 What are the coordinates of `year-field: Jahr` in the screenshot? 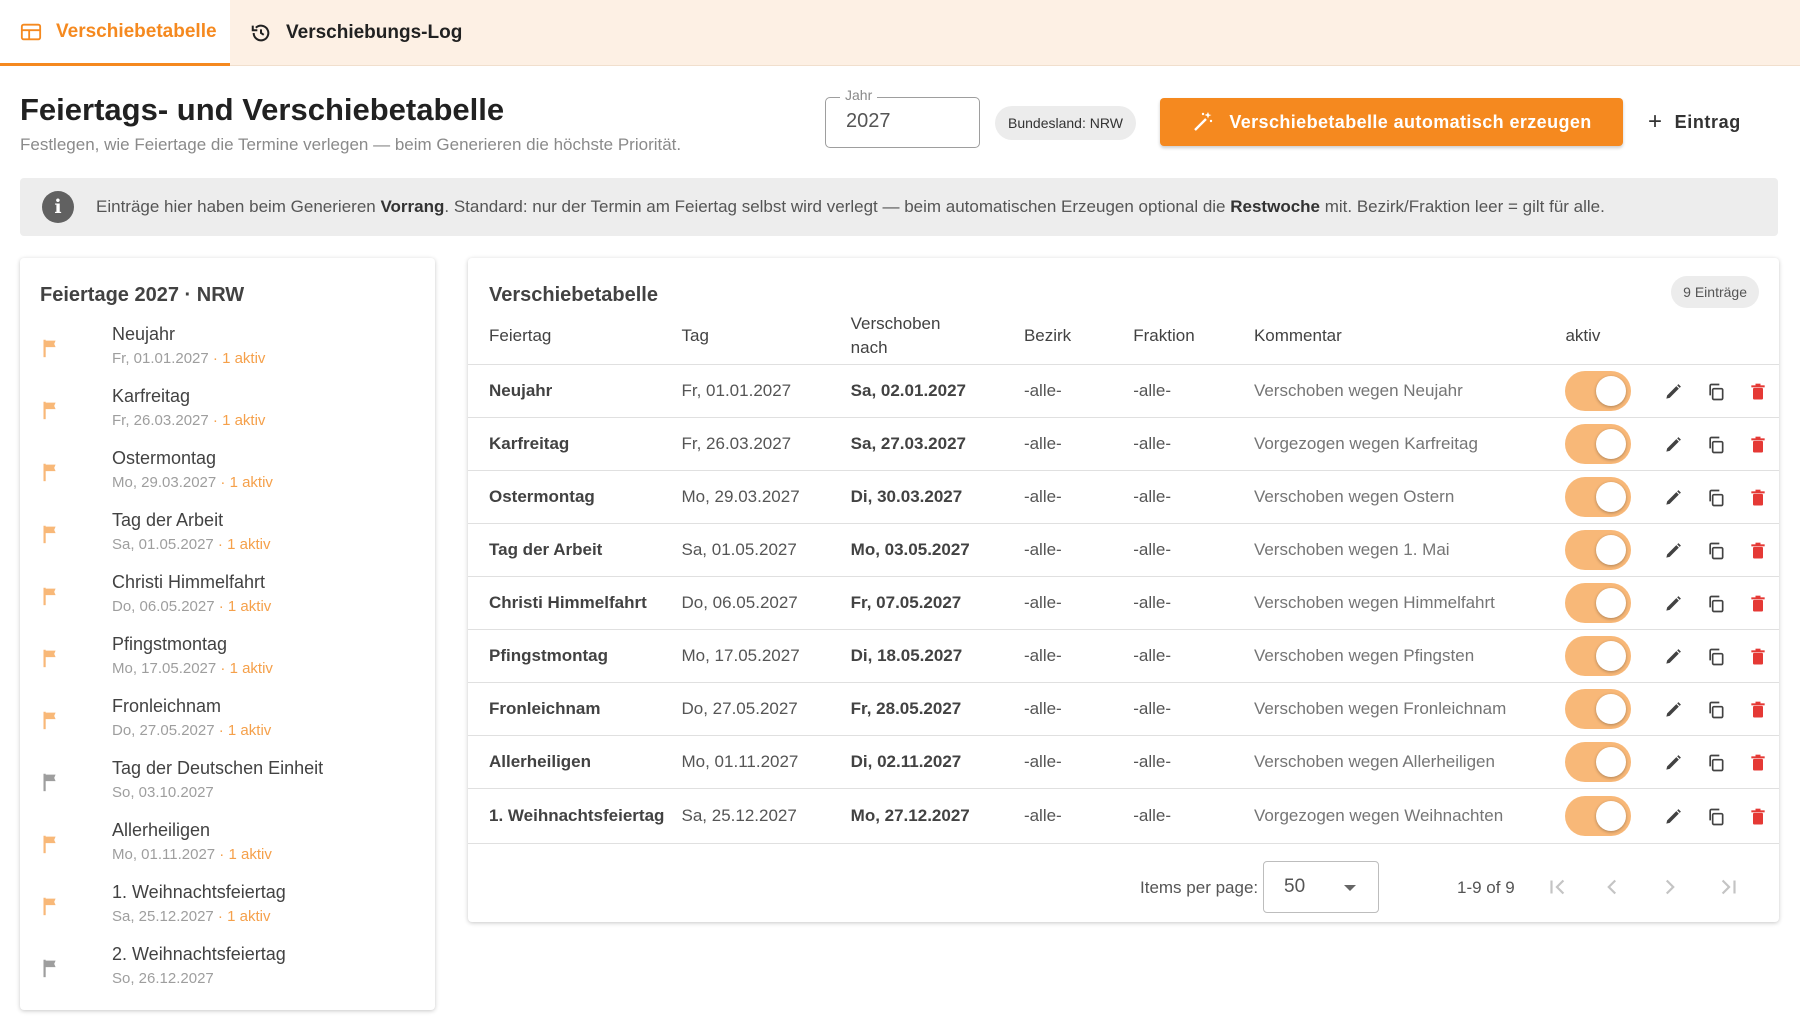 It's located at (902, 117).